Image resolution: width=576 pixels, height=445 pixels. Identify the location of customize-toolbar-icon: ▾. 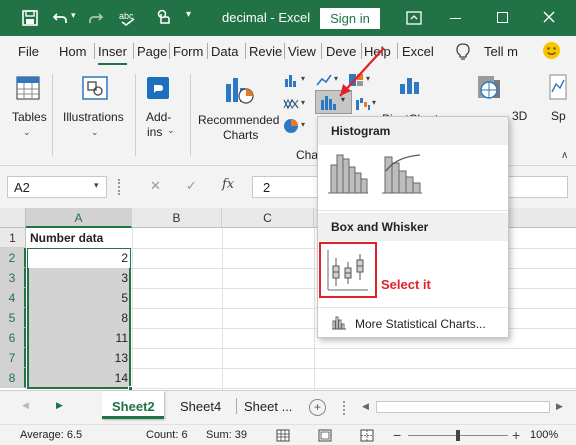
(188, 14).